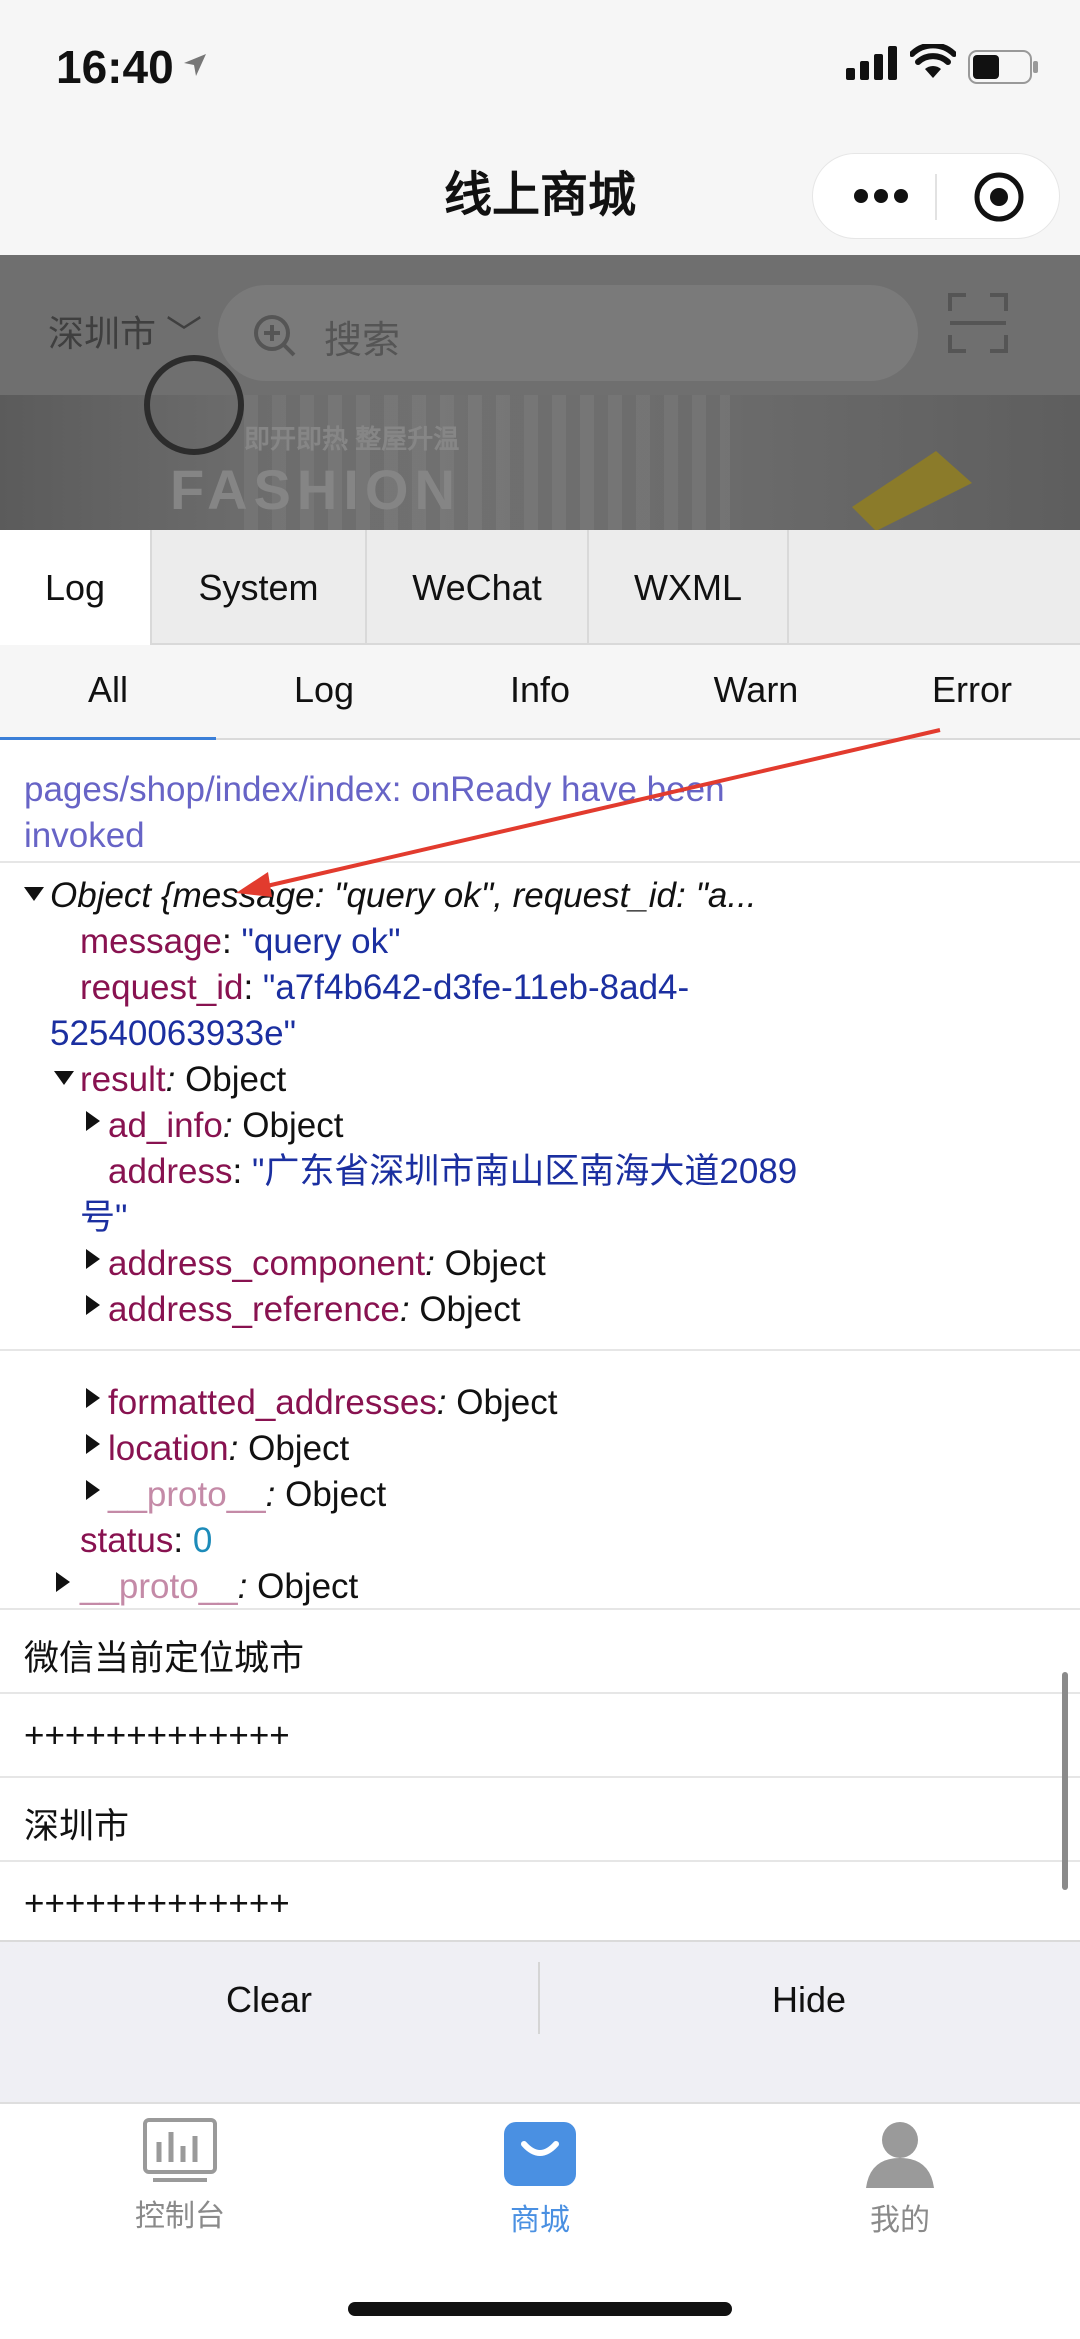 Image resolution: width=1080 pixels, height=2339 pixels. Describe the element at coordinates (972, 692) in the screenshot. I see `filter-error: Error` at that location.